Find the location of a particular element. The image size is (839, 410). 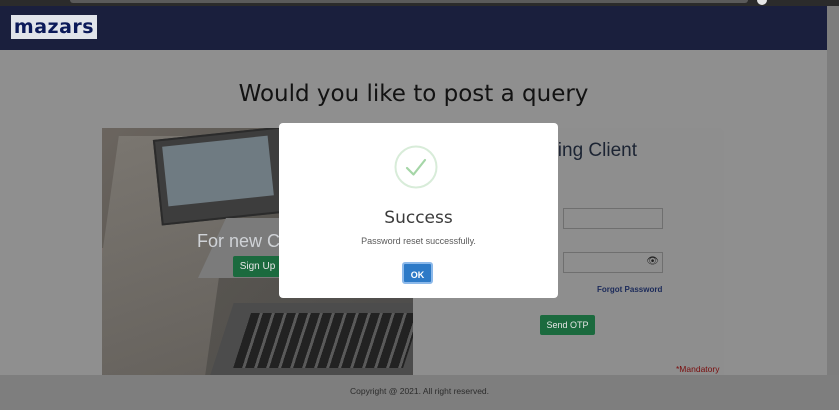

page-title: Would you like to post a query is located at coordinates (413, 94).